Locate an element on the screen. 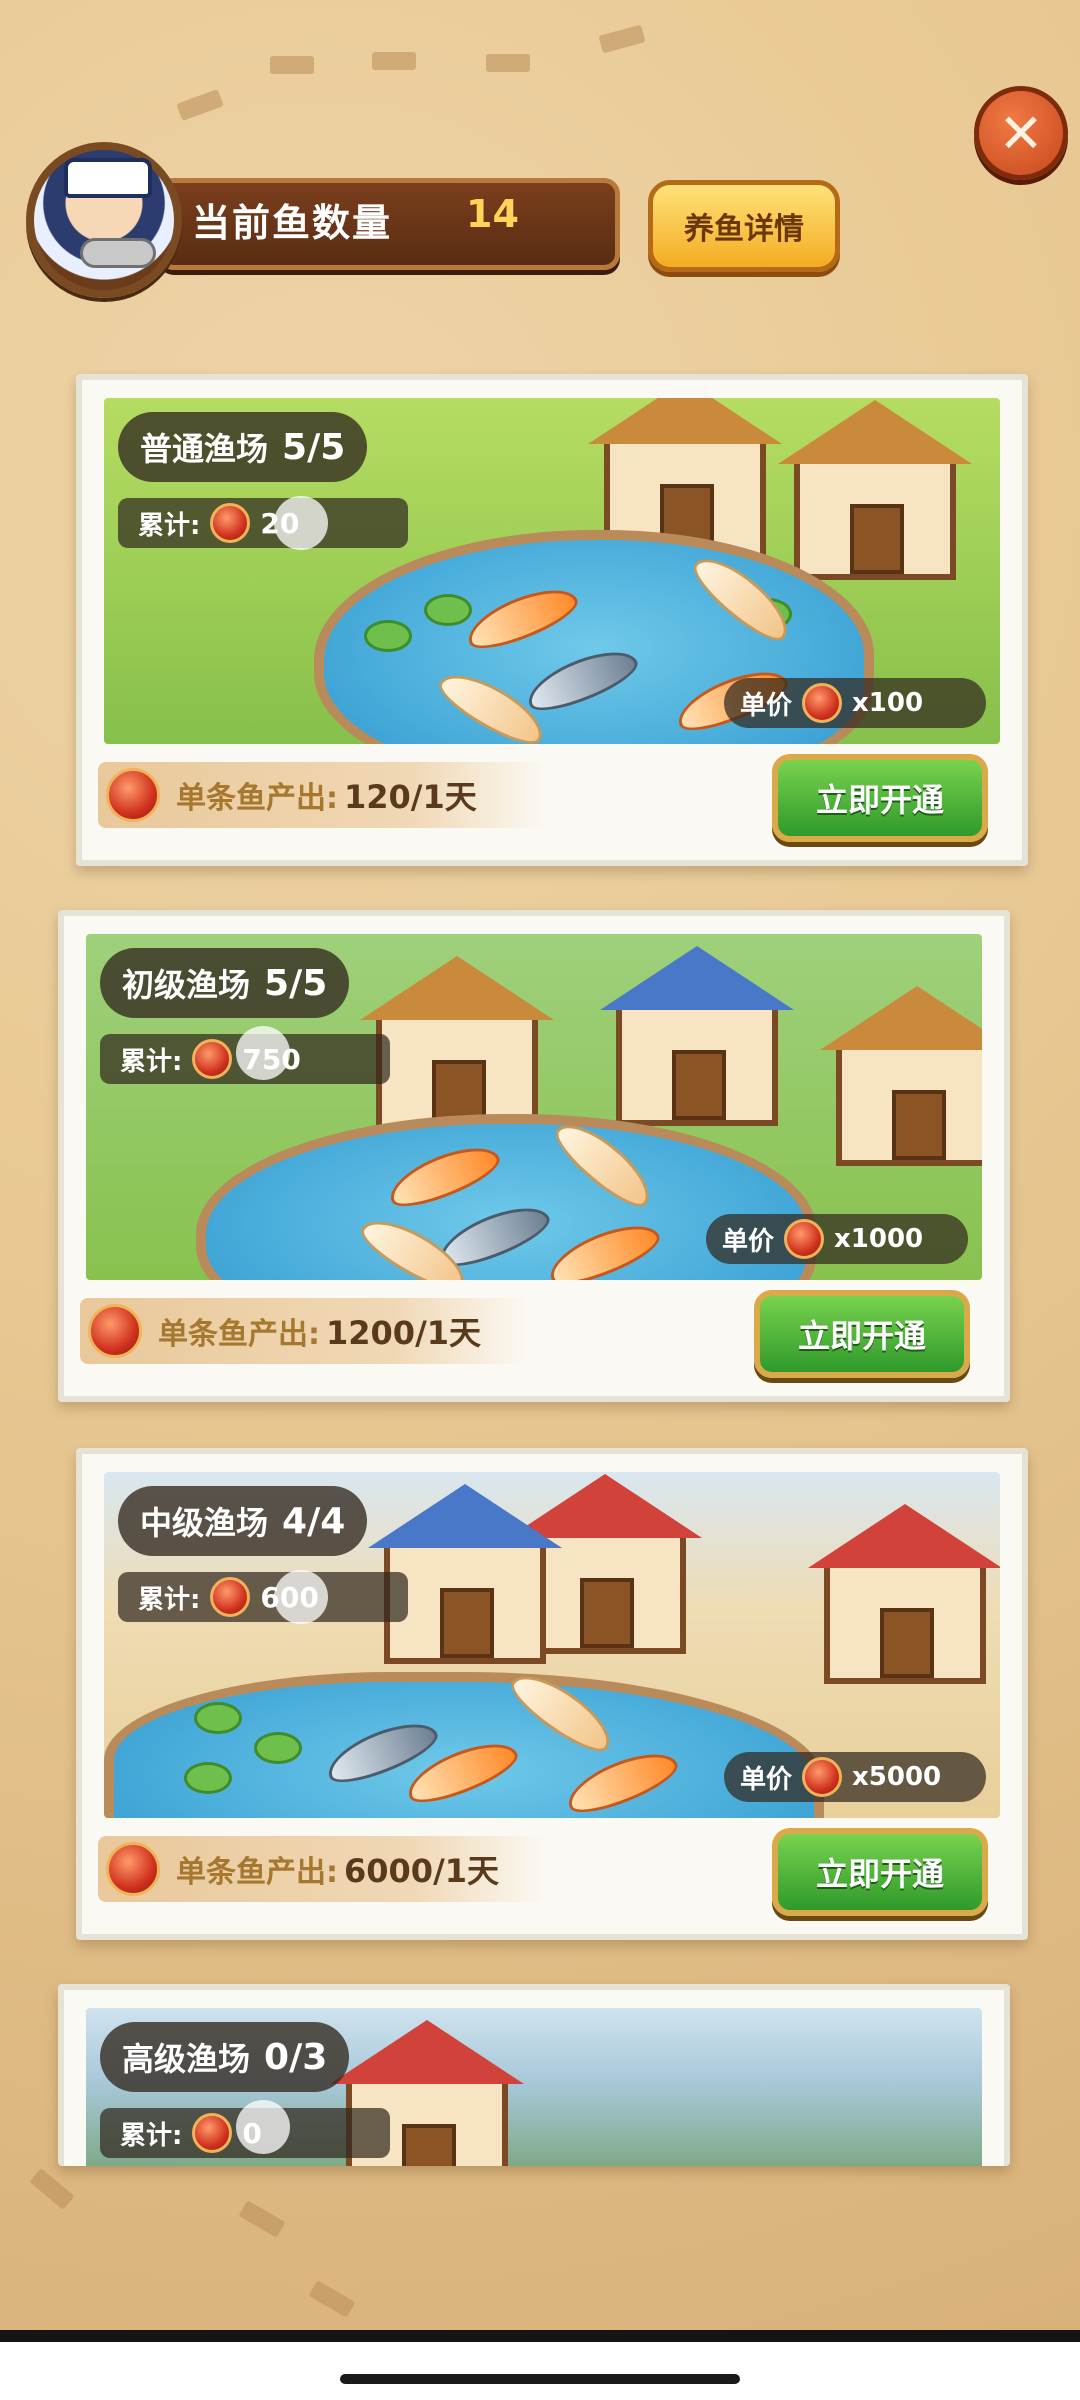 This screenshot has height=2400, width=1080. farm-card-advanced: 高级渔场 0/3 累计: 0 is located at coordinates (534, 2075).